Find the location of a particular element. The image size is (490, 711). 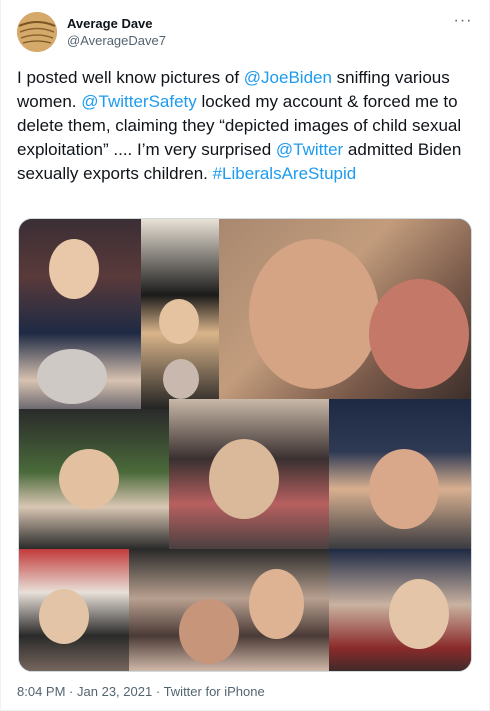

user-names: Average Dave @AverageDave7 is located at coordinates (116, 32).